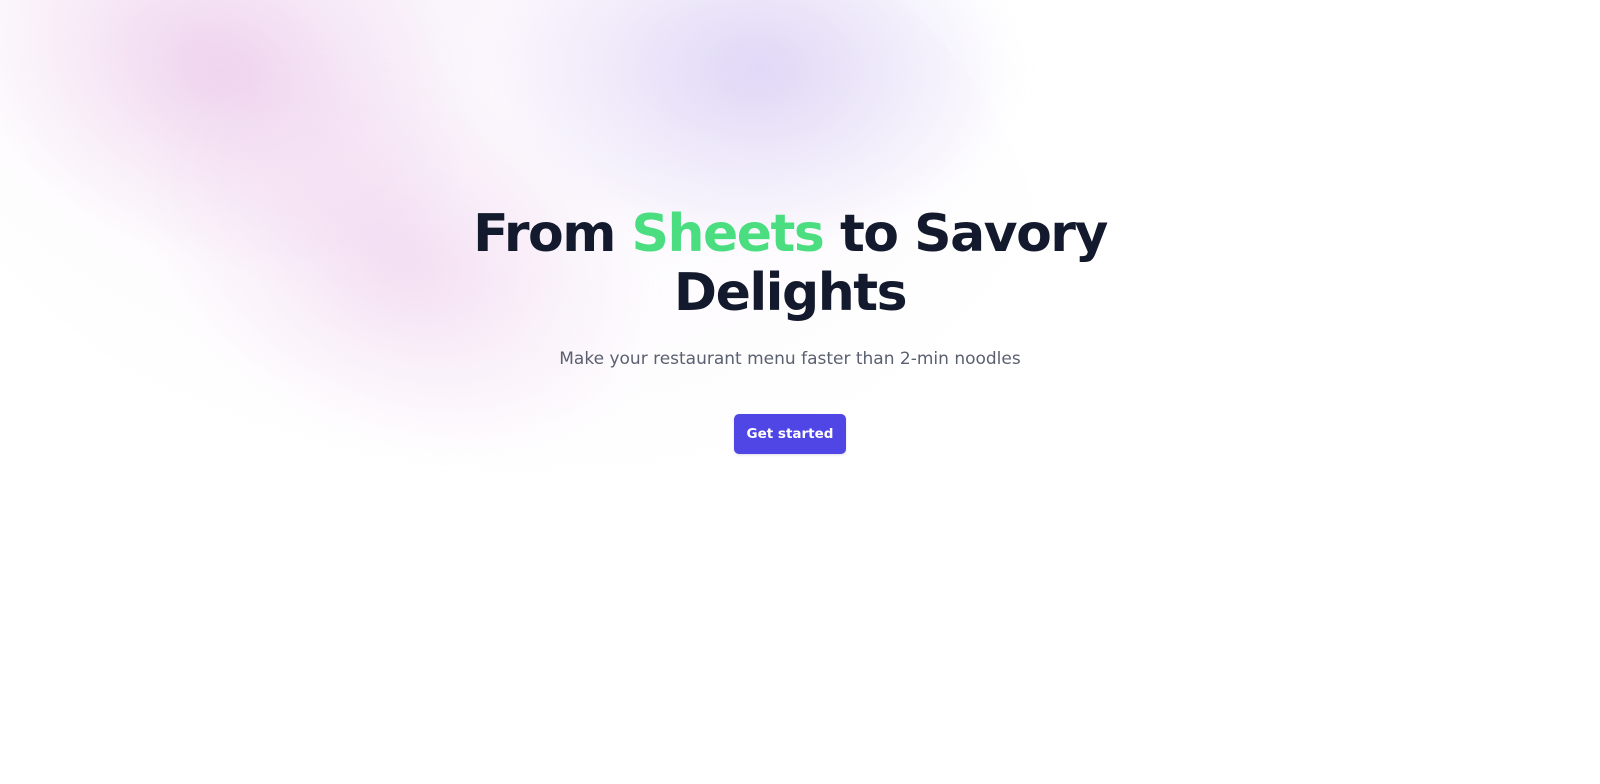 Image resolution: width=1600 pixels, height=784 pixels. I want to click on get-started-button: Get started, so click(790, 434).